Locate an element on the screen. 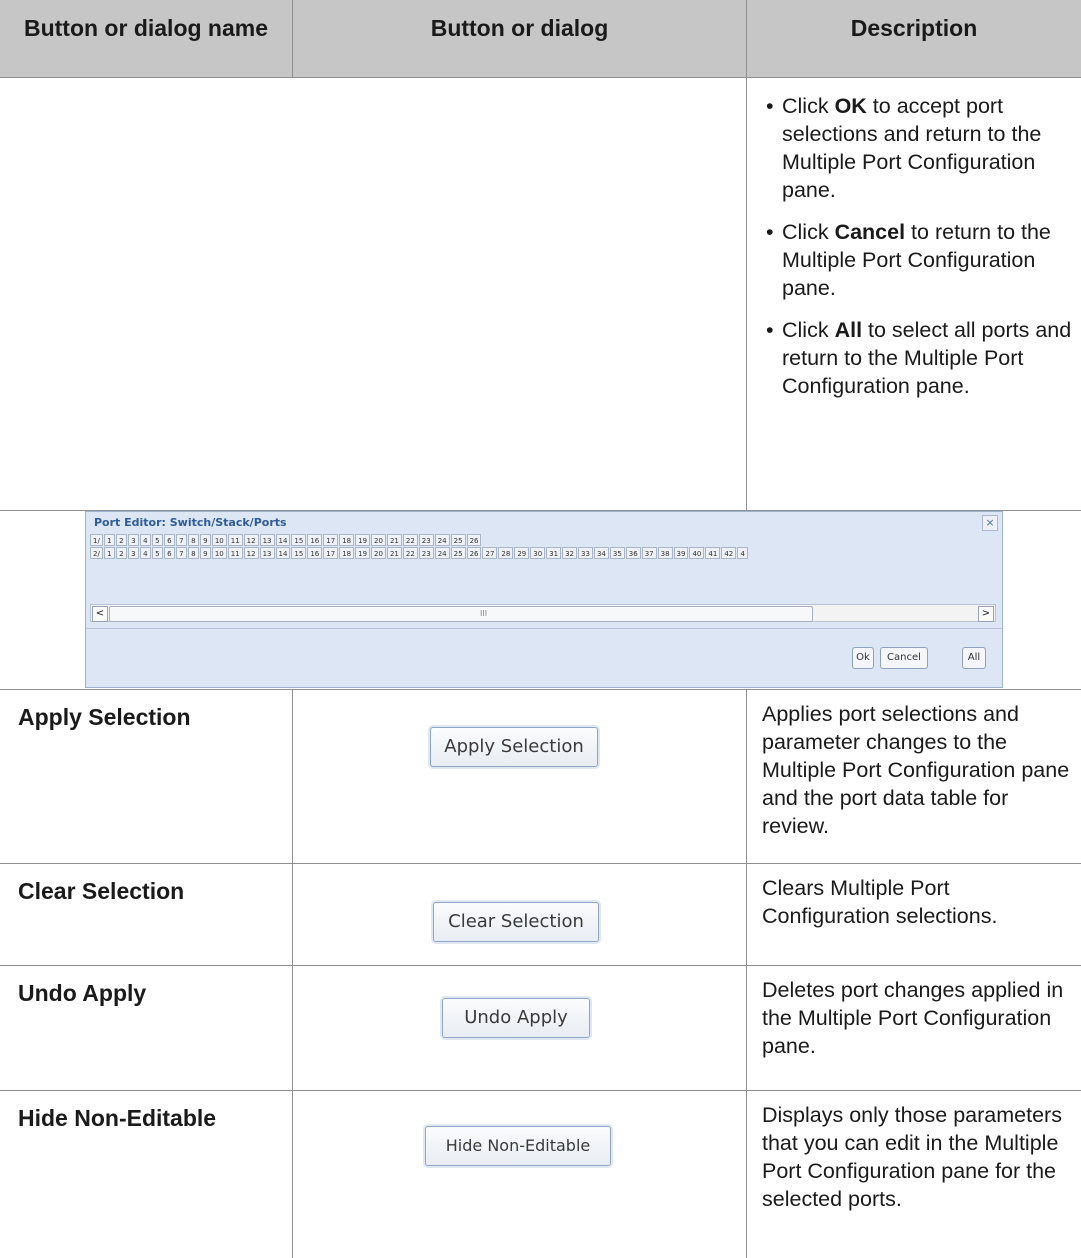 The width and height of the screenshot is (1081, 1258). port-cell: 42 is located at coordinates (729, 553).